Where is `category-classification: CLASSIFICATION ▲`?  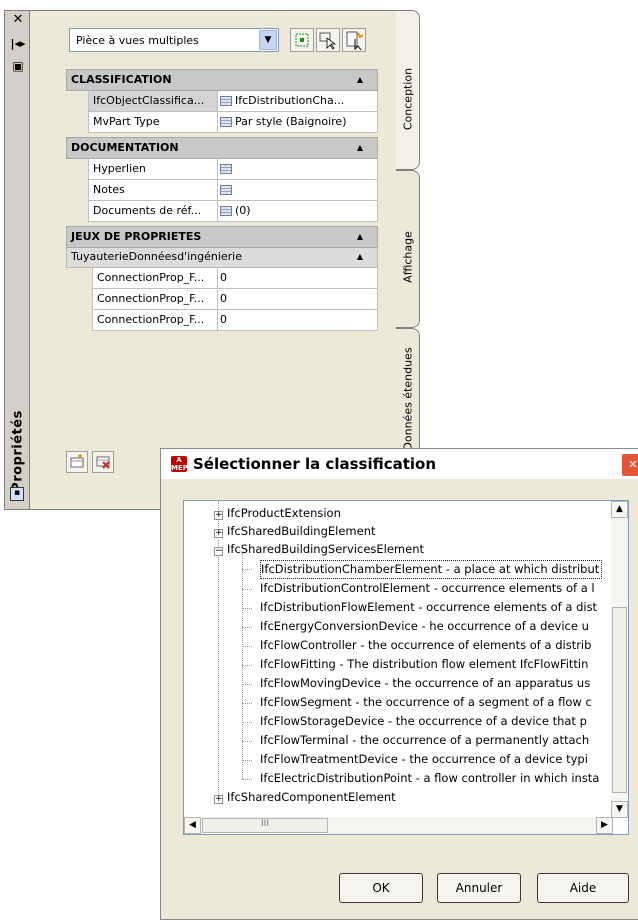
category-classification: CLASSIFICATION ▲ is located at coordinates (222, 80).